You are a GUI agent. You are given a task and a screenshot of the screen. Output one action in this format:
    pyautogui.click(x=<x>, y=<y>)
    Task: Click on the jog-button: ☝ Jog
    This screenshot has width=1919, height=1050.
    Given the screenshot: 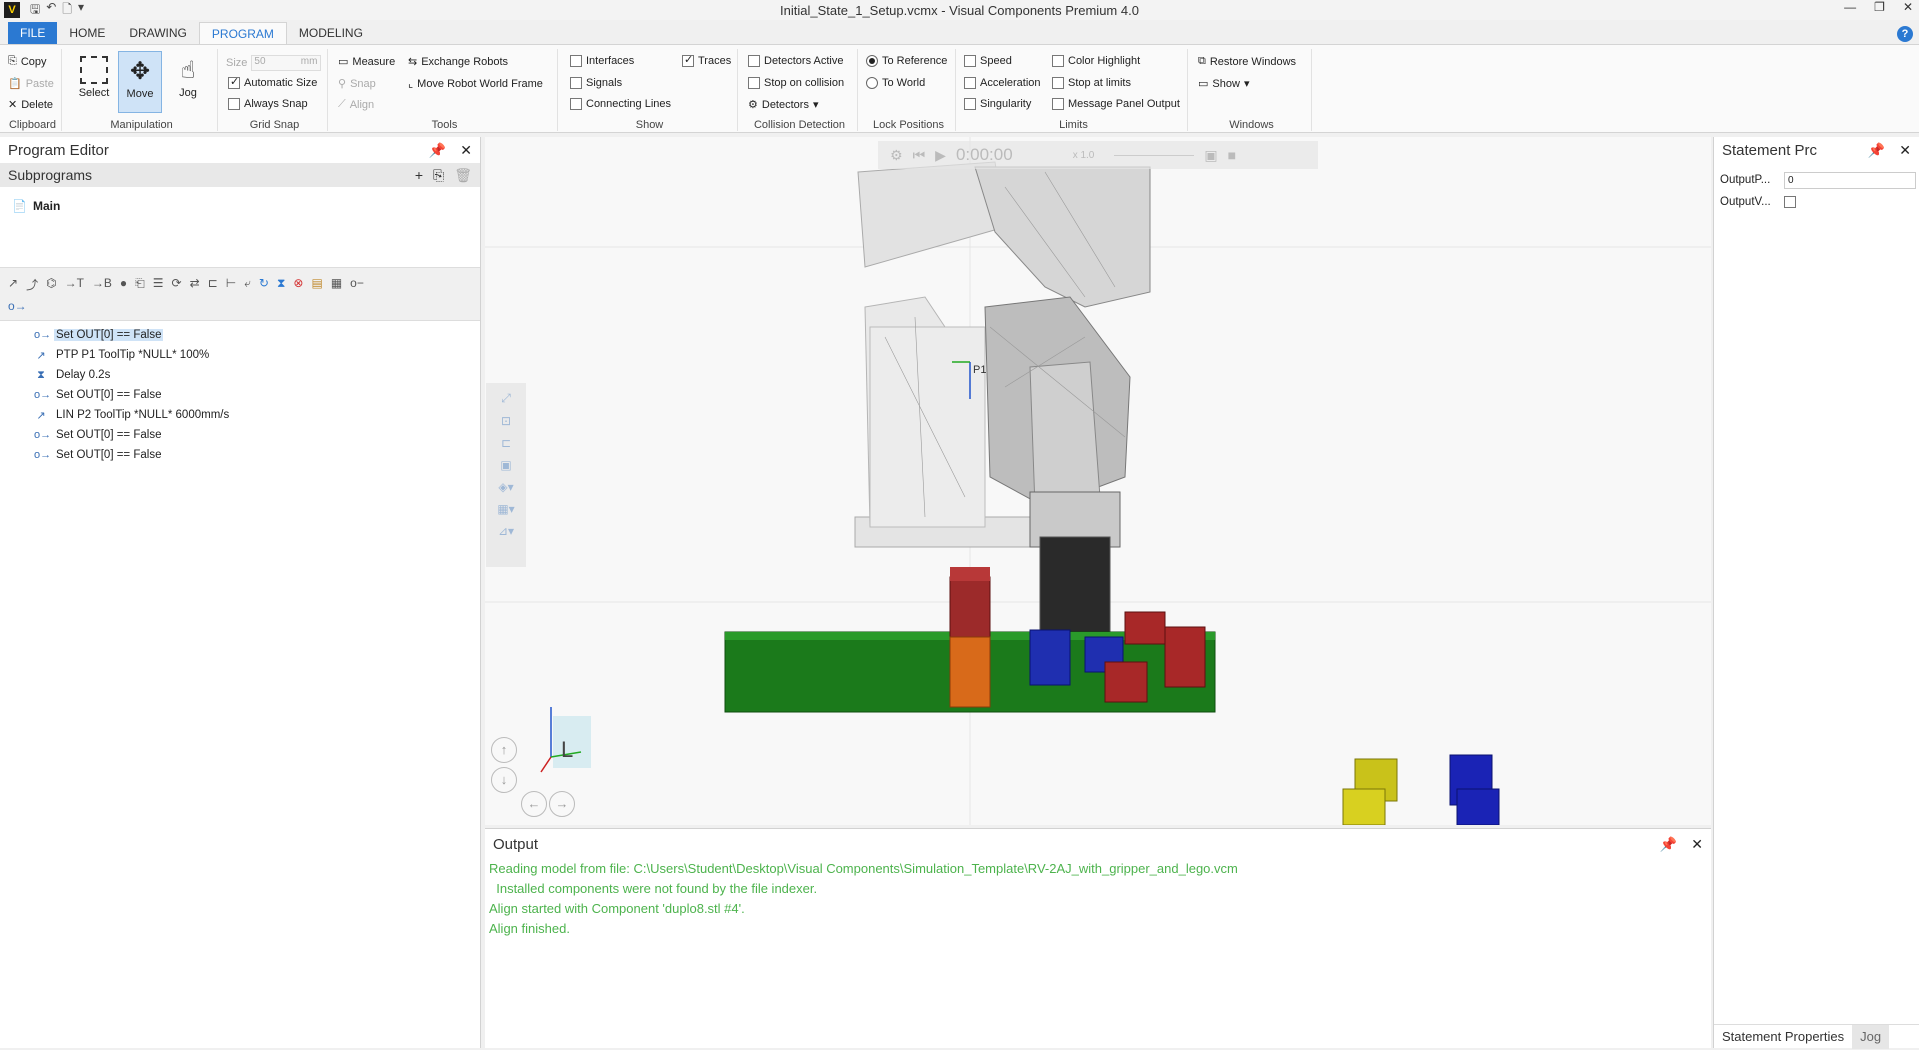 What is the action you would take?
    pyautogui.click(x=188, y=82)
    